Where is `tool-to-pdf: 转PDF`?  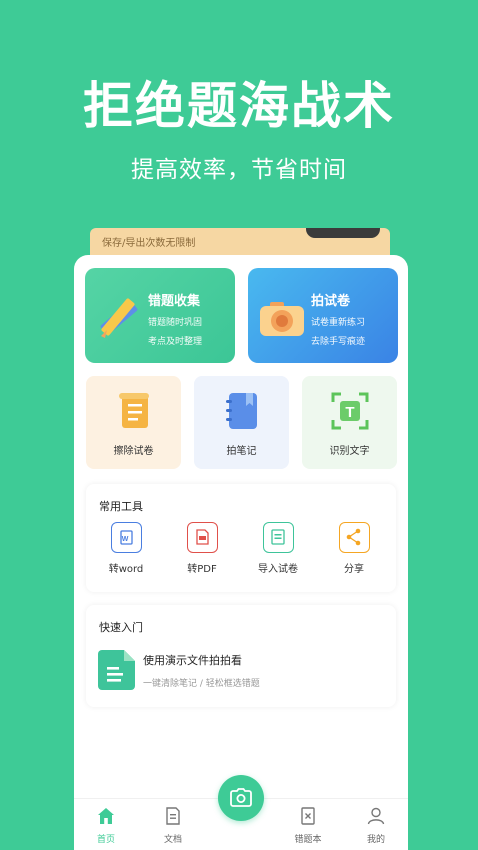
tool-to-pdf: 转PDF is located at coordinates (202, 548).